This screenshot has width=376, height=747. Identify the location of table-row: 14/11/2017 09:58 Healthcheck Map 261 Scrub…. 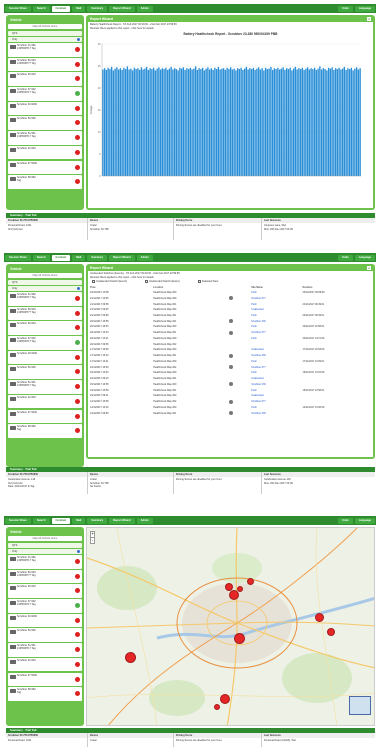
(230, 413).